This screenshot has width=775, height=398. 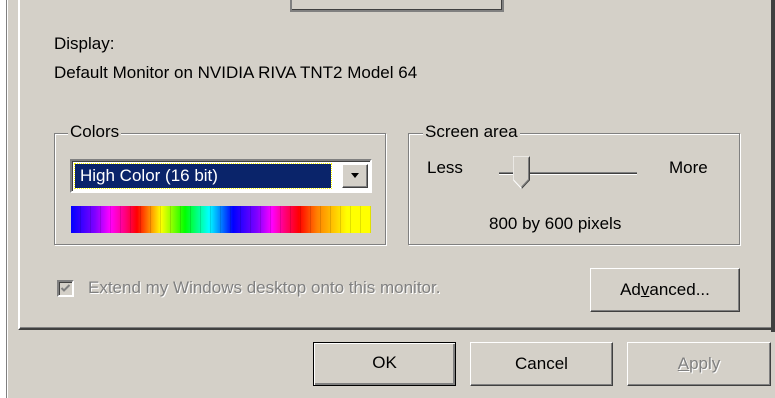 What do you see at coordinates (221, 219) in the screenshot?
I see `color-spectrum-preview` at bounding box center [221, 219].